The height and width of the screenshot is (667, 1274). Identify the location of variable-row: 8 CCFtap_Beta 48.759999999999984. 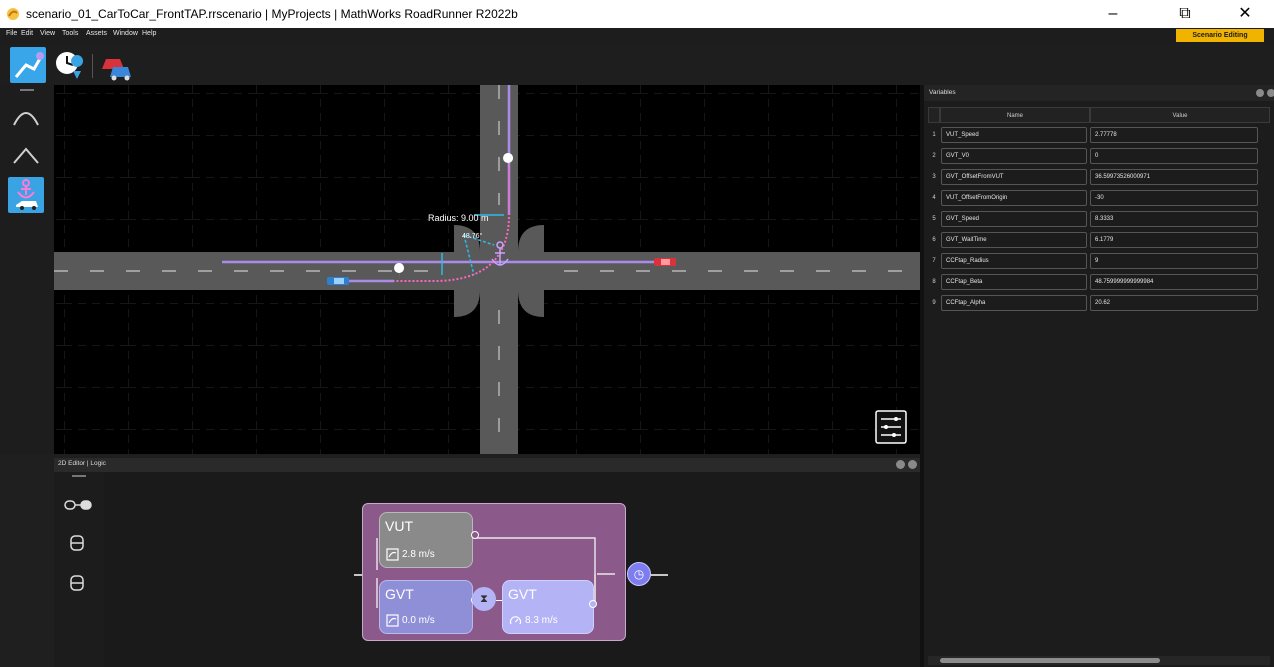
(1100, 282).